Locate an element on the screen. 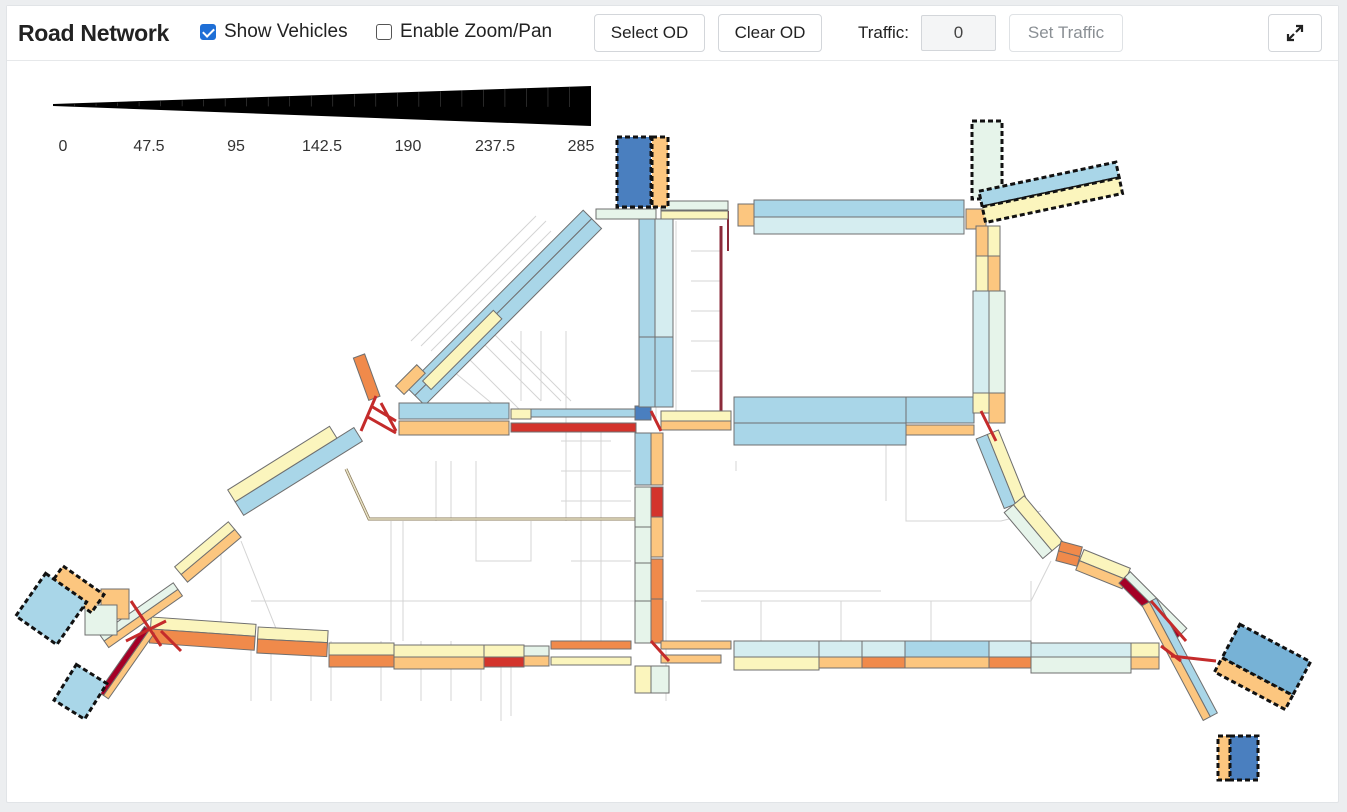  scale-tick-label: 0 is located at coordinates (63, 146).